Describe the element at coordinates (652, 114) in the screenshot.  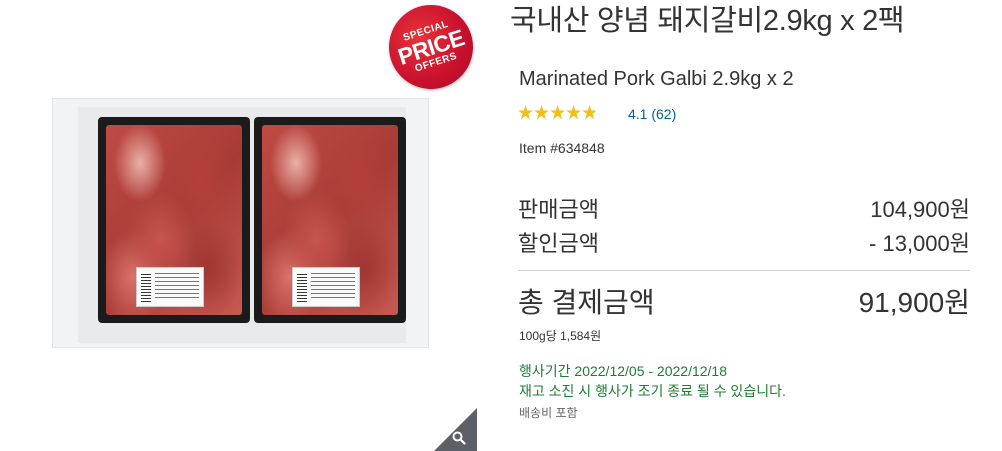
I see `rating-score-link: 4.1 (62)` at that location.